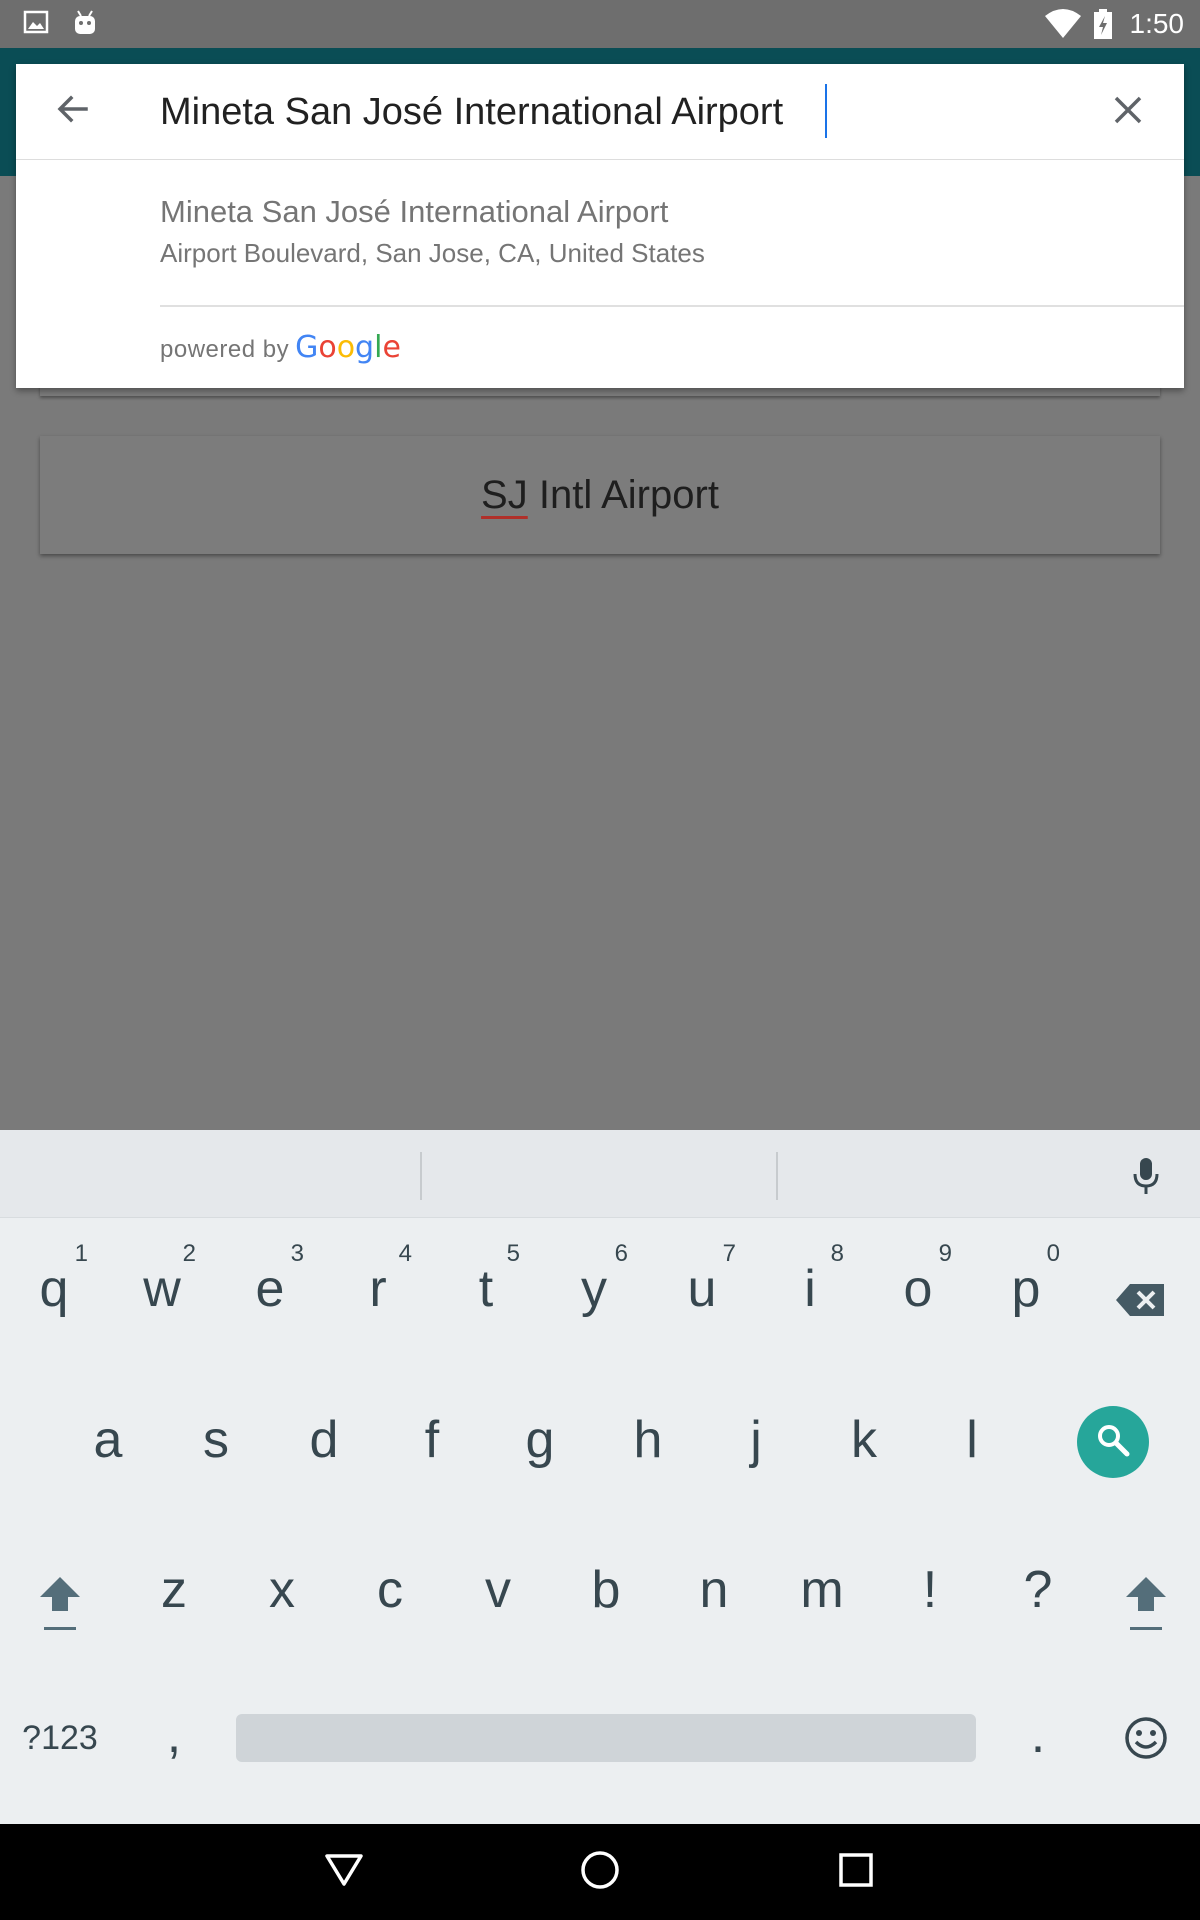 The image size is (1200, 1920). I want to click on navigation-bar, so click(600, 1872).